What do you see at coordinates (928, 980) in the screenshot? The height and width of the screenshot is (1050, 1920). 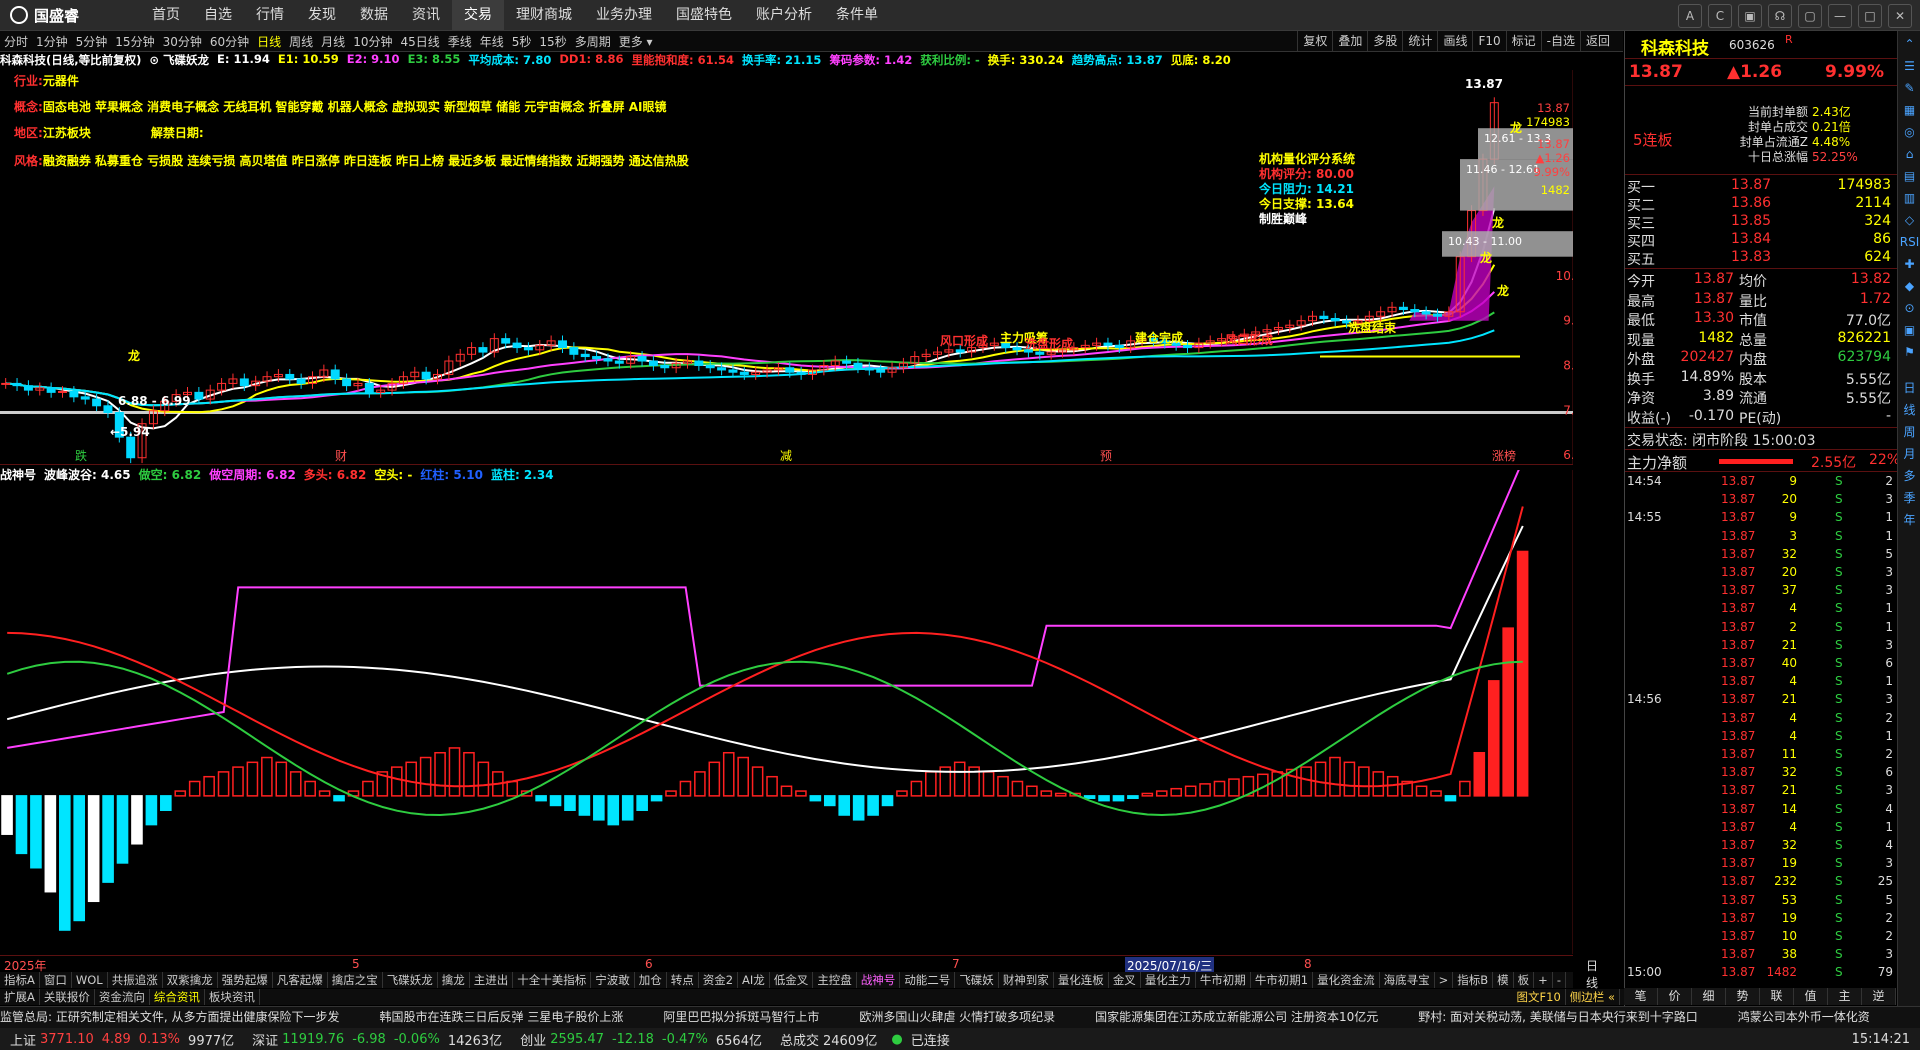 I see `indicator-tab-20: 动能二号` at bounding box center [928, 980].